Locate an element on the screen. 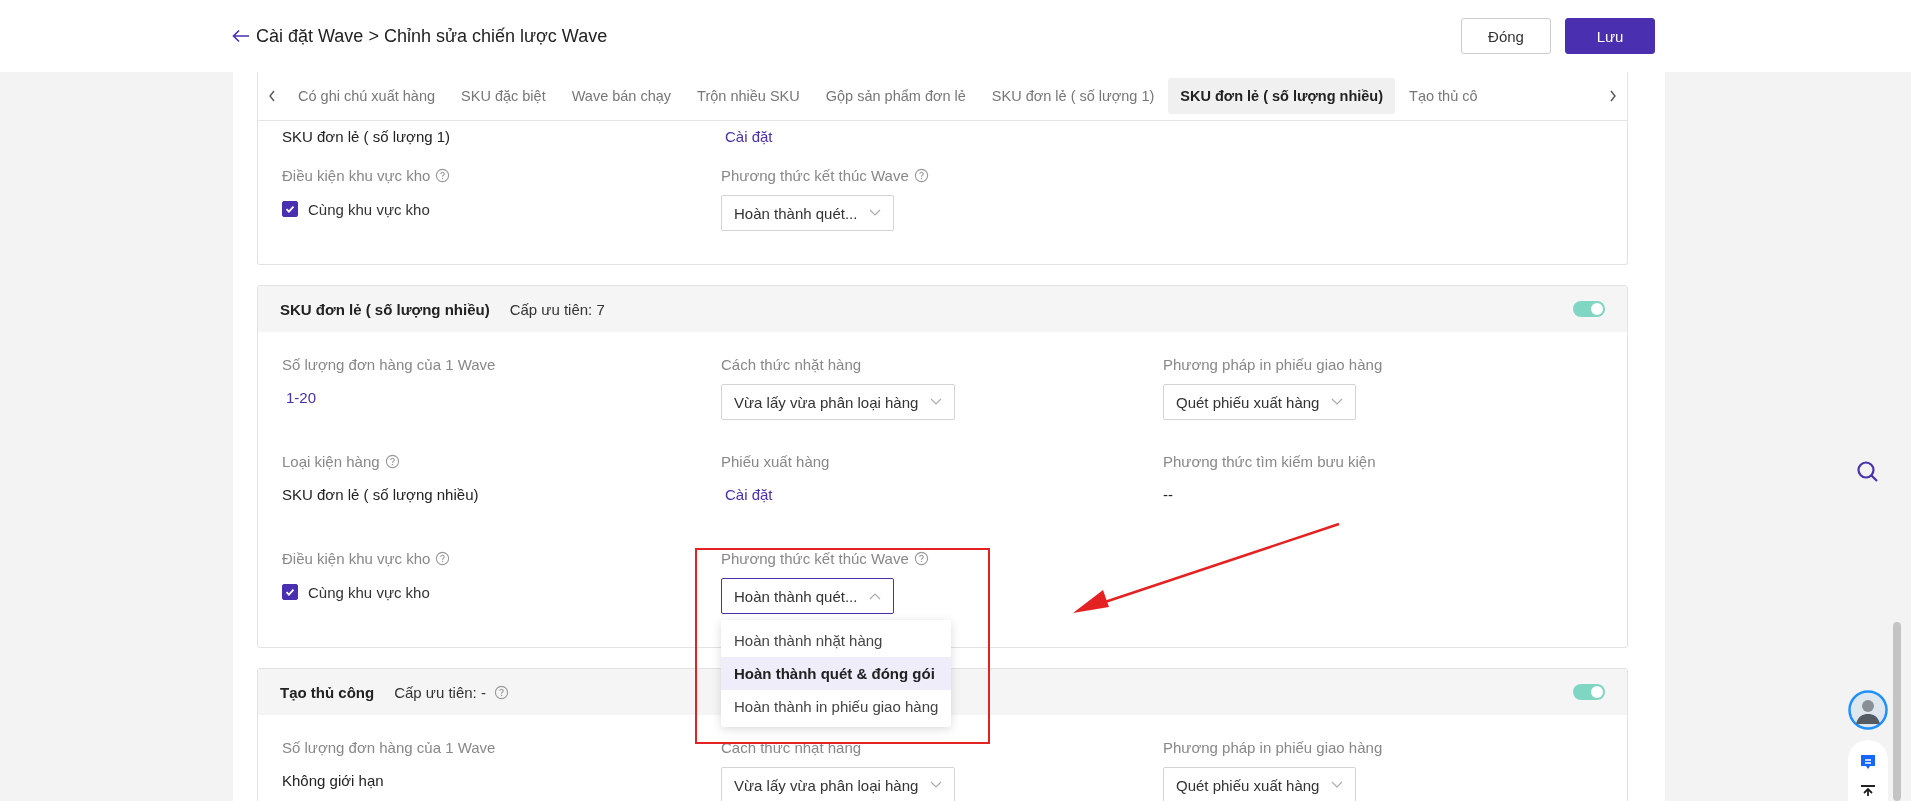 This screenshot has height=801, width=1911. scrollbar-thumb is located at coordinates (1897, 711).